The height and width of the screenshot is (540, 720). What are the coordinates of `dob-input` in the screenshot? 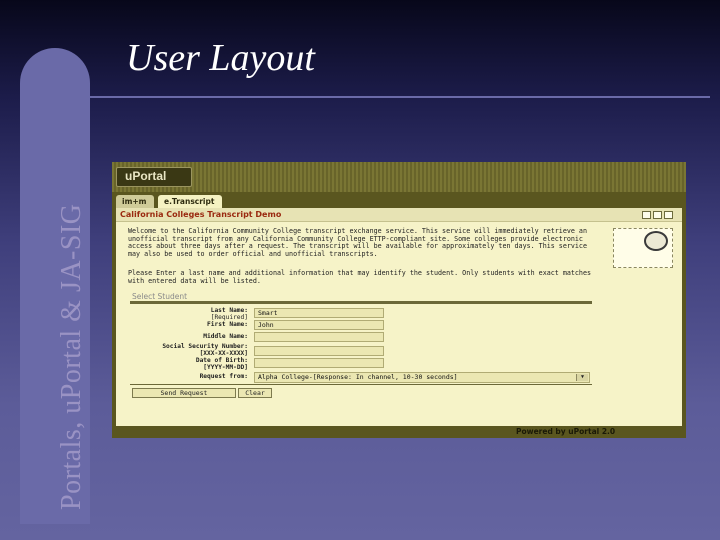 It's located at (319, 363).